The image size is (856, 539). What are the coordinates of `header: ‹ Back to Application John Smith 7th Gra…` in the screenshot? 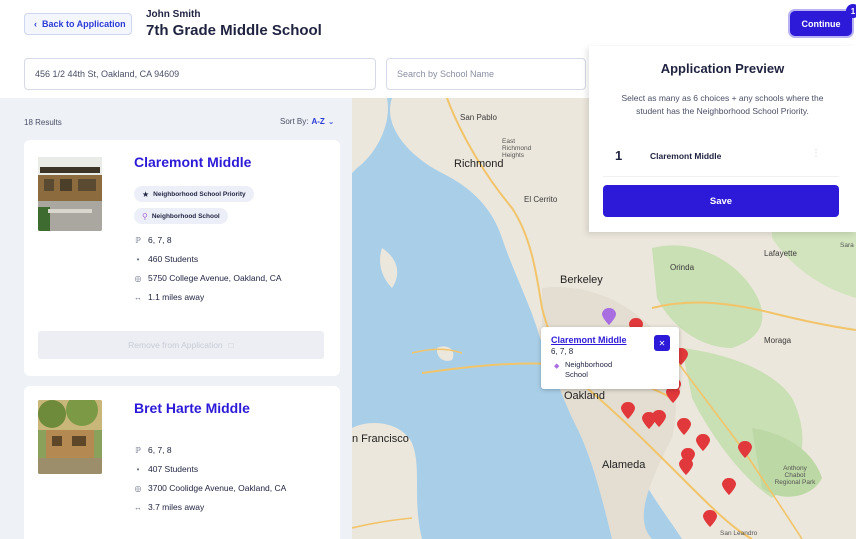 It's located at (428, 25).